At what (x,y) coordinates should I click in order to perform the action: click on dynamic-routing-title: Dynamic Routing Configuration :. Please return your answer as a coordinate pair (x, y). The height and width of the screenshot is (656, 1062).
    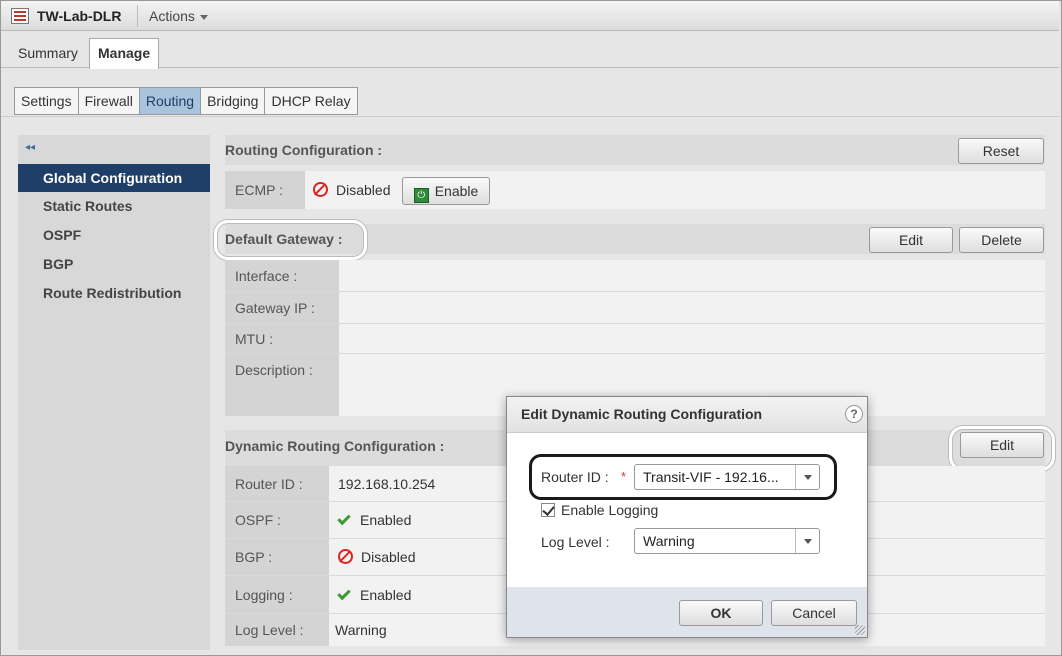
    Looking at the image, I should click on (335, 446).